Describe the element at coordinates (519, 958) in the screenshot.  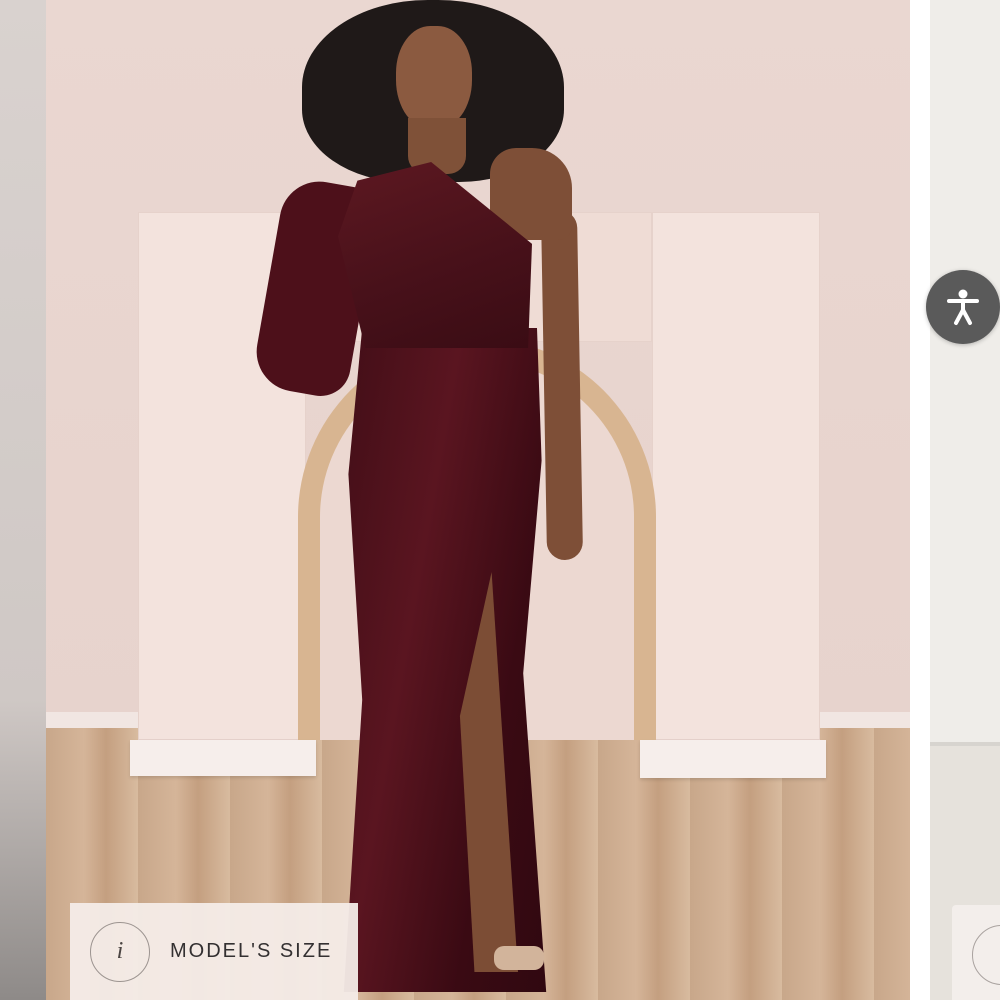
I see `model-shoe` at that location.